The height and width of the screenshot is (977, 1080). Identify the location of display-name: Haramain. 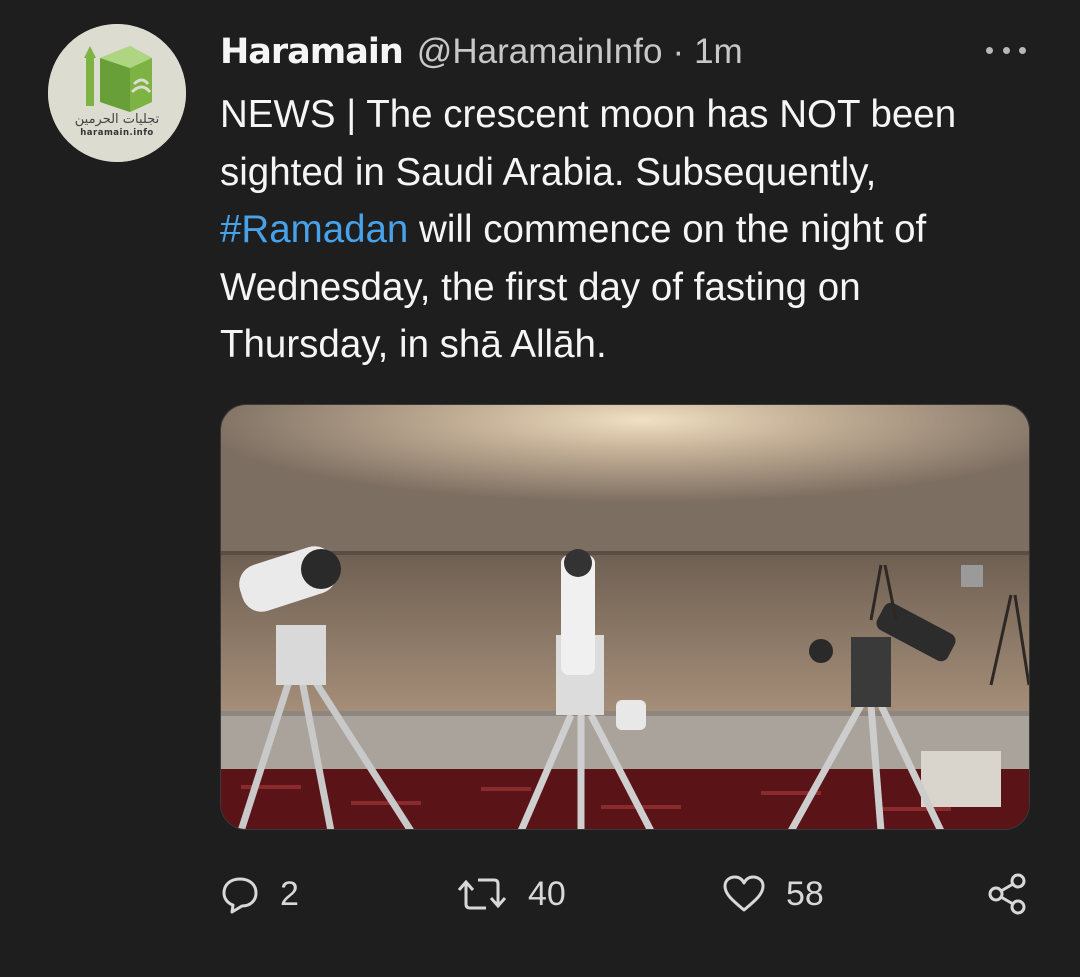
(312, 52).